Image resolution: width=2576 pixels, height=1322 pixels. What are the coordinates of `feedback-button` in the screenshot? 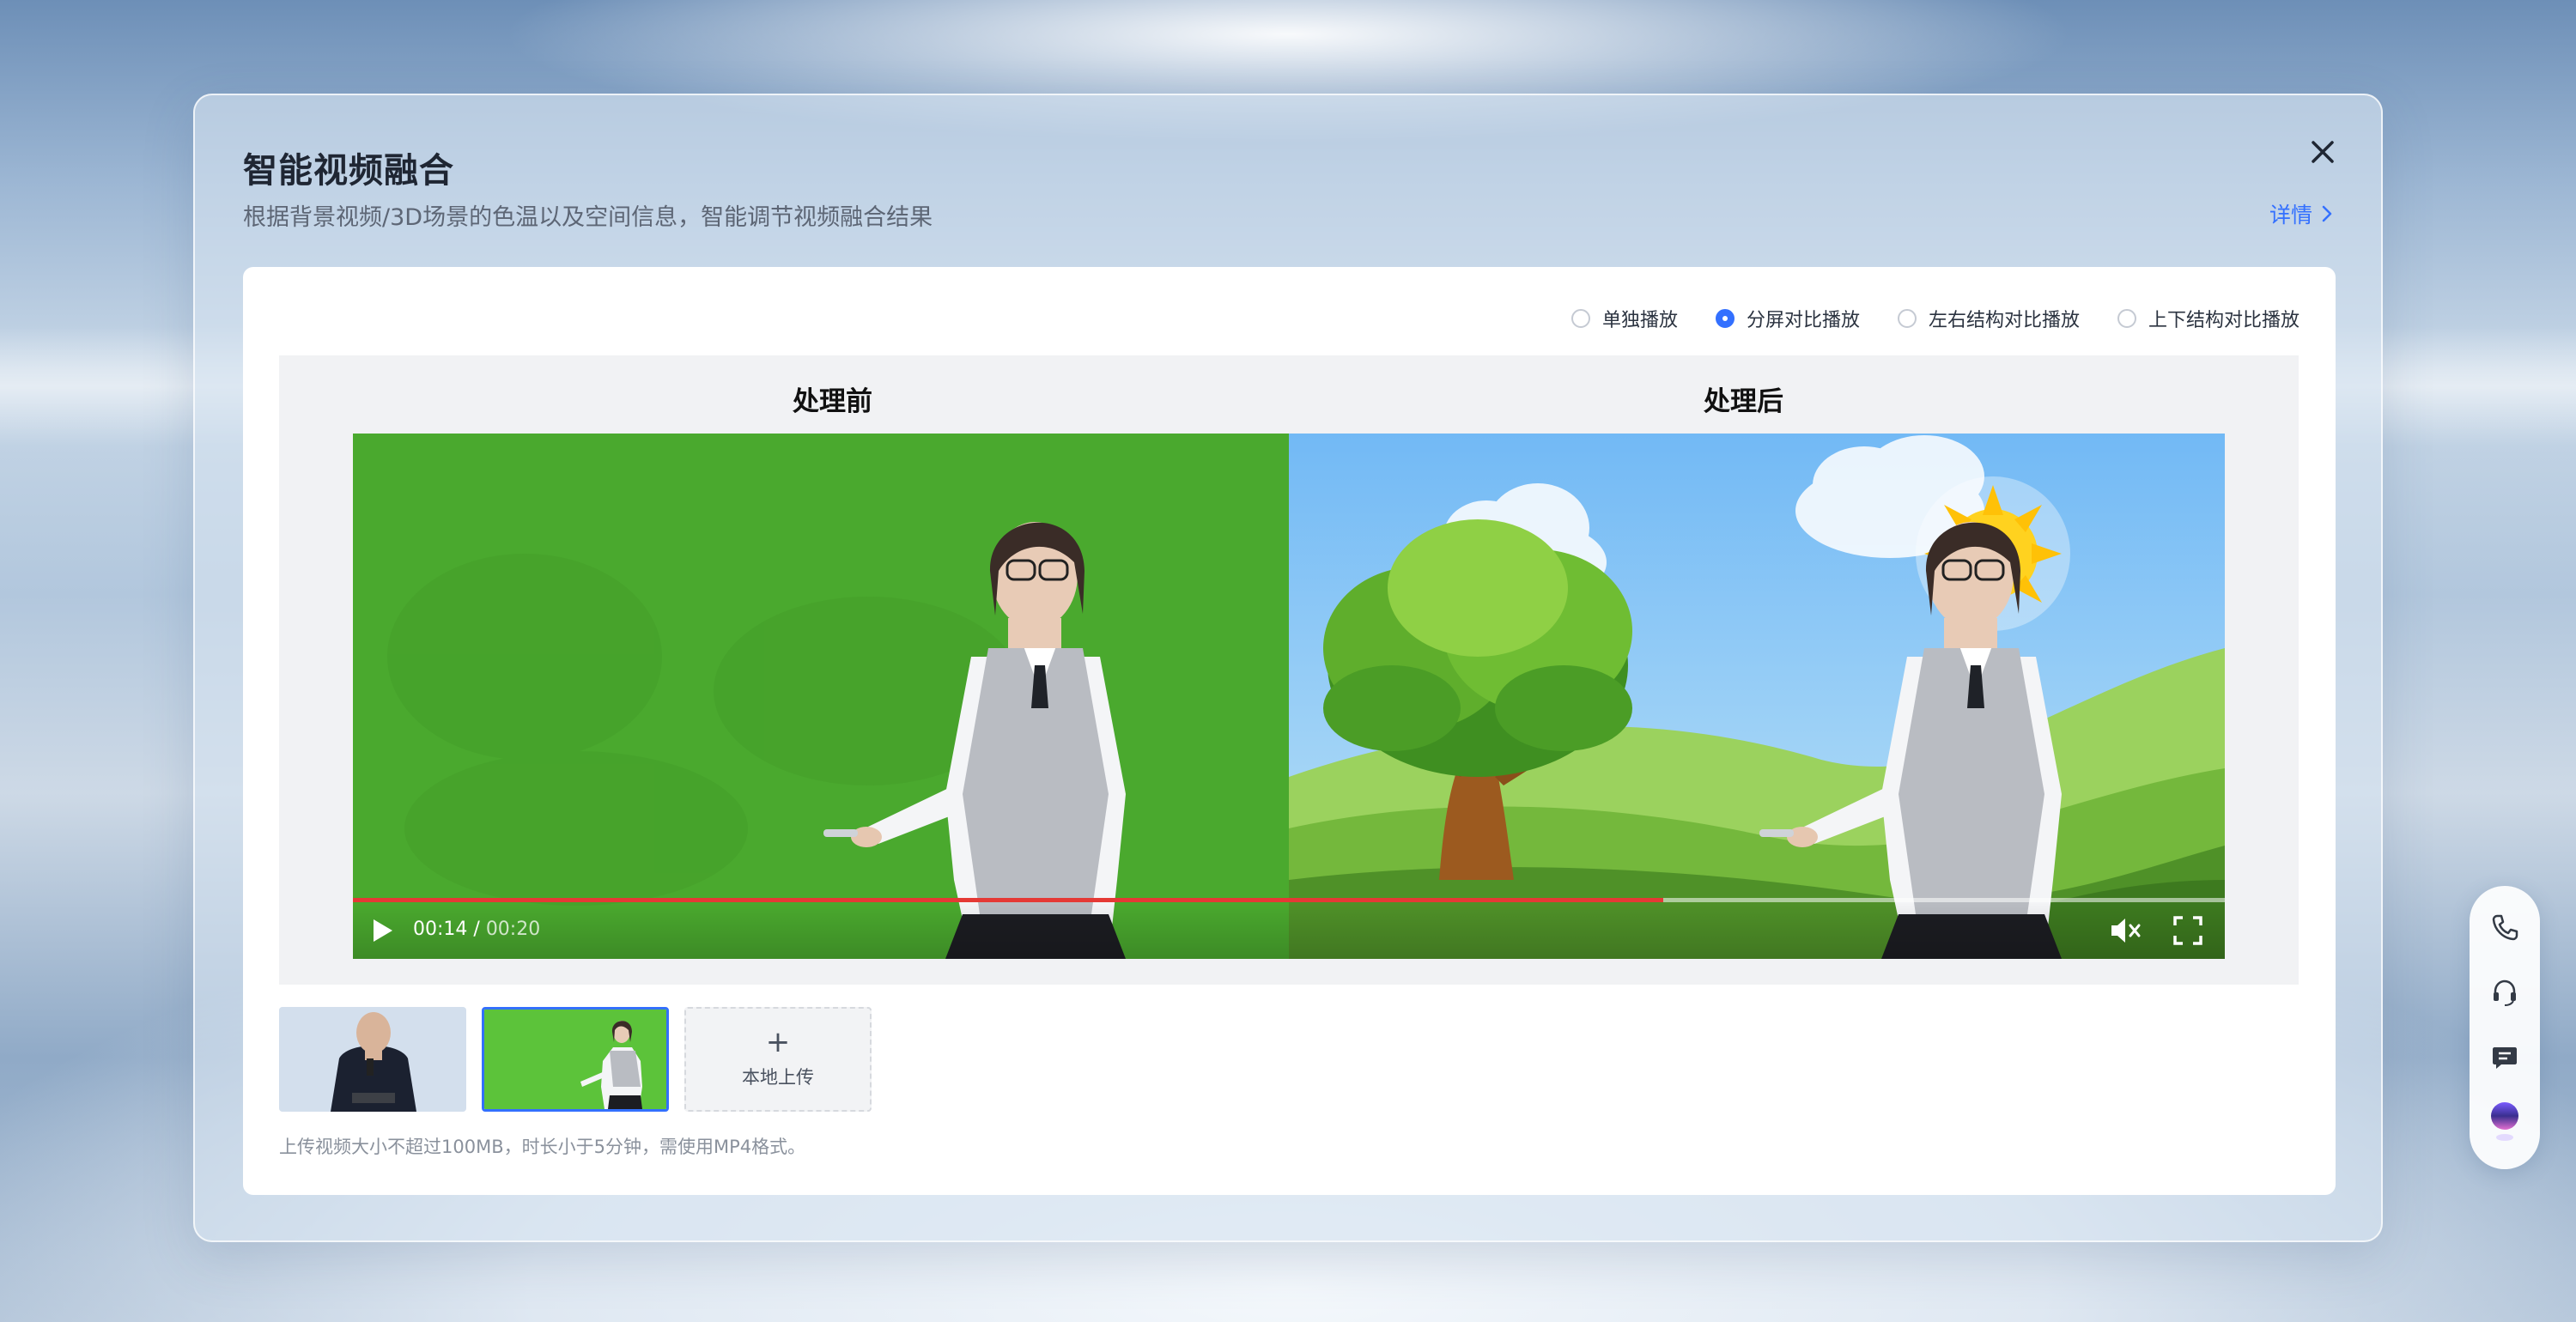 It's located at (2504, 1057).